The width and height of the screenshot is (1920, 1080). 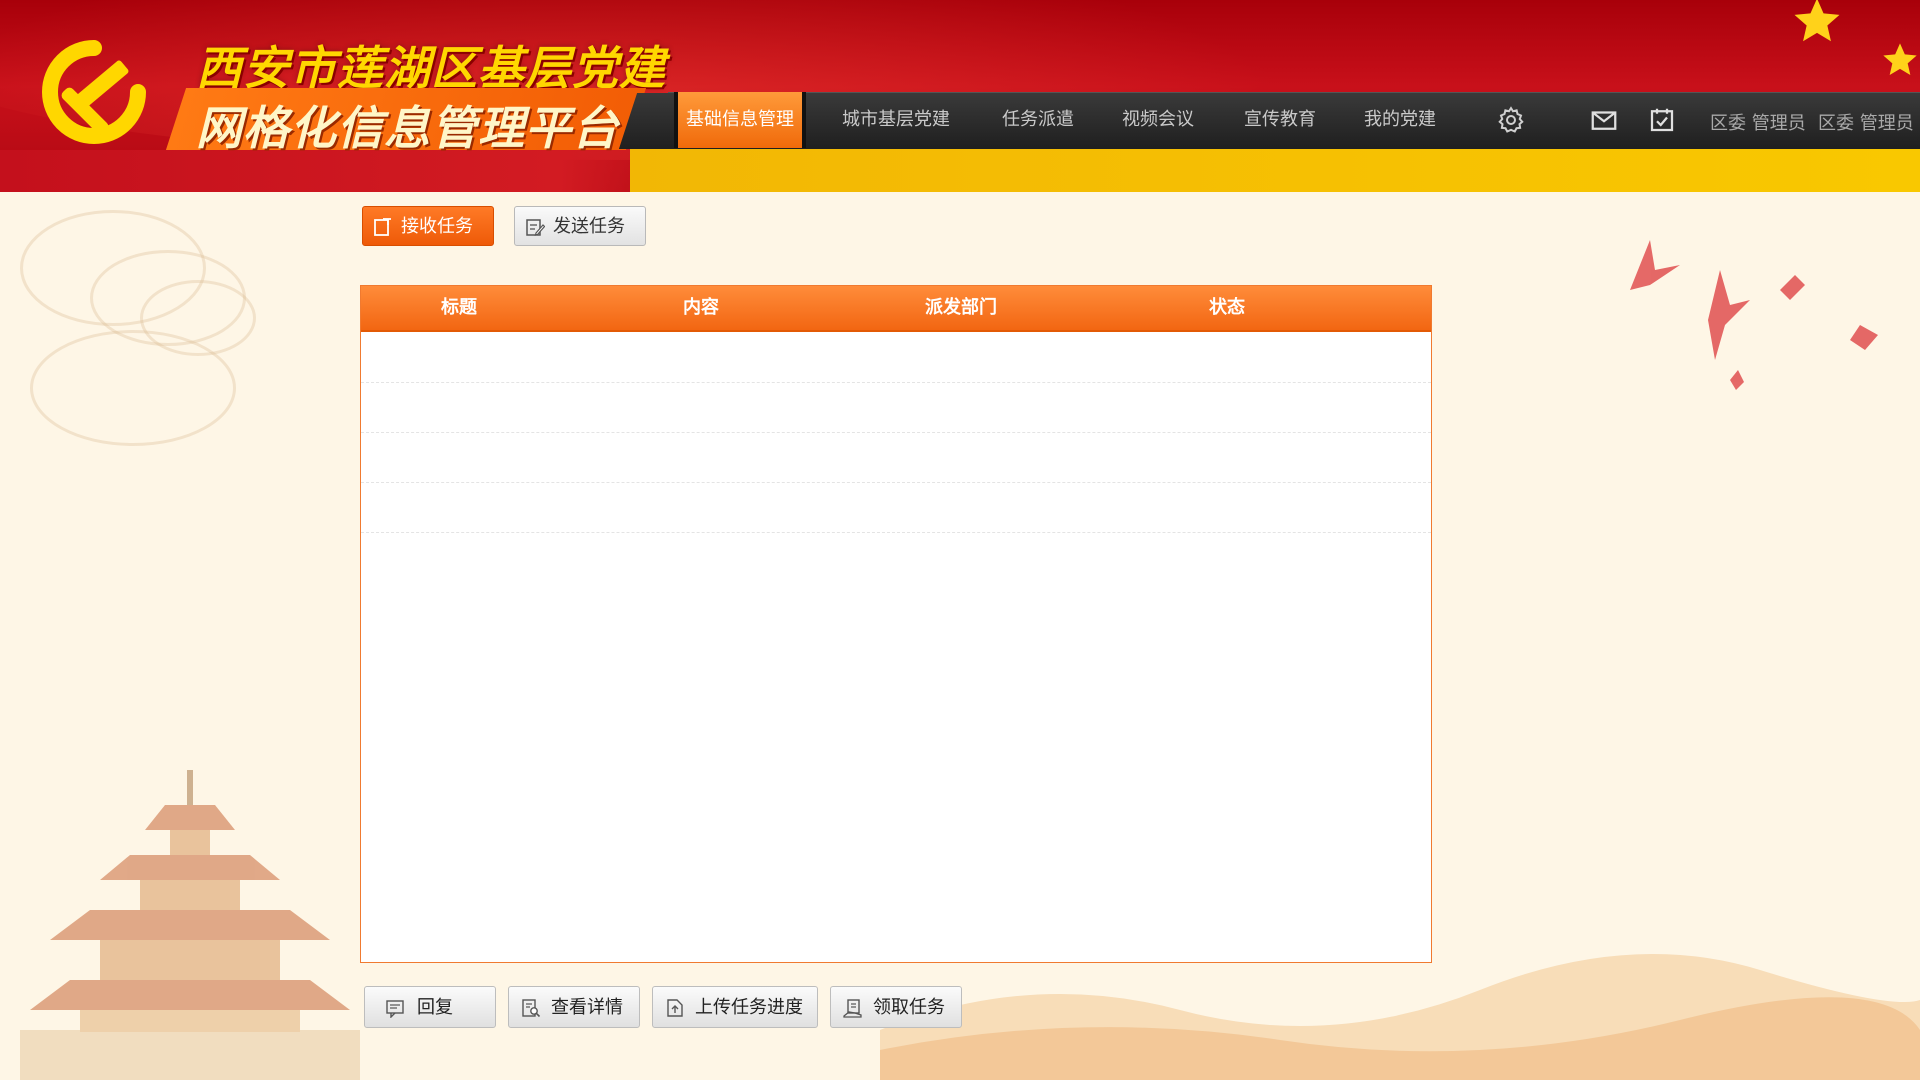 I want to click on edit-document-icon, so click(x=535, y=227).